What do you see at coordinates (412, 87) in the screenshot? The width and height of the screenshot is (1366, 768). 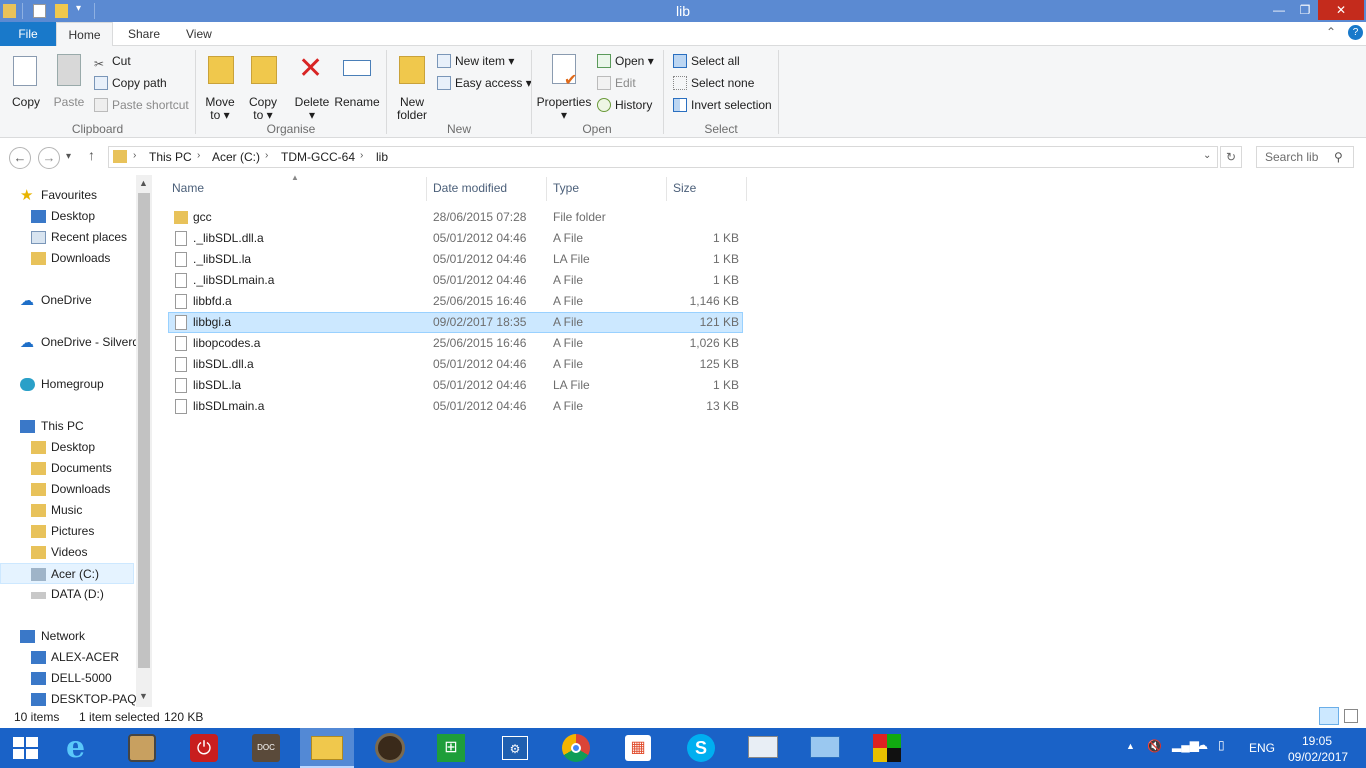 I see `new-folder-button: New folder` at bounding box center [412, 87].